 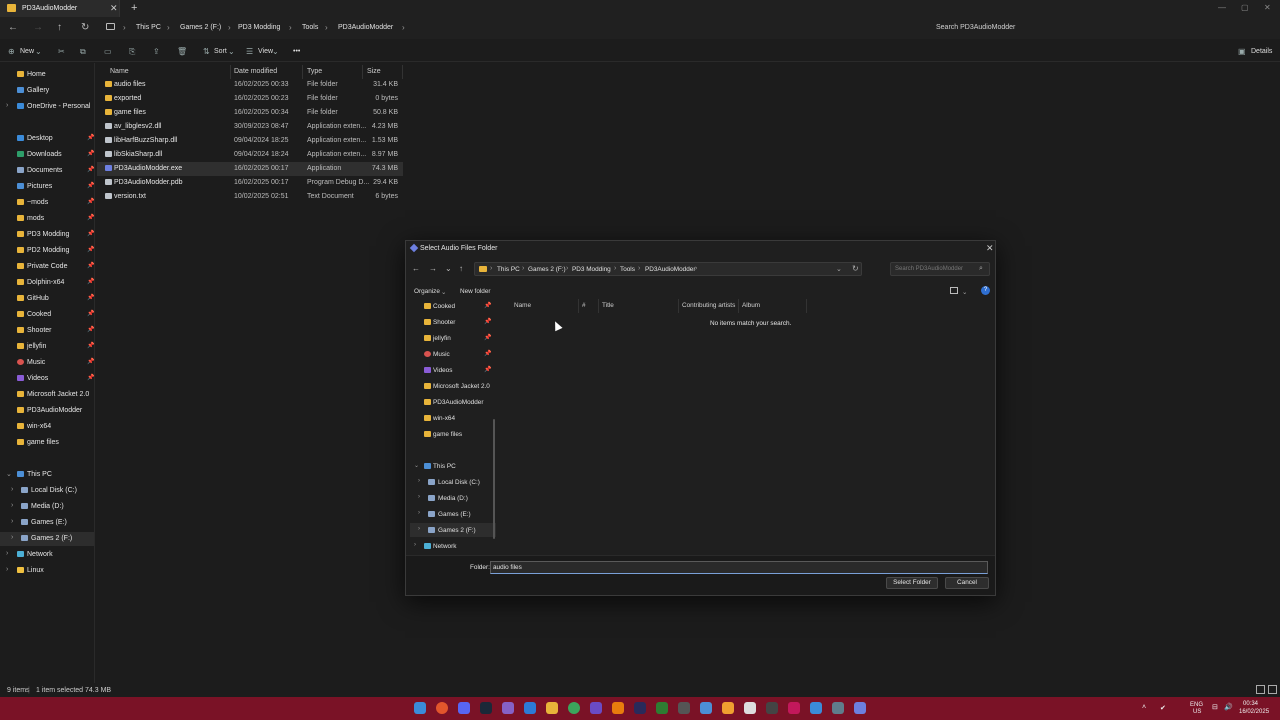 I want to click on start-icon, so click(x=420, y=708).